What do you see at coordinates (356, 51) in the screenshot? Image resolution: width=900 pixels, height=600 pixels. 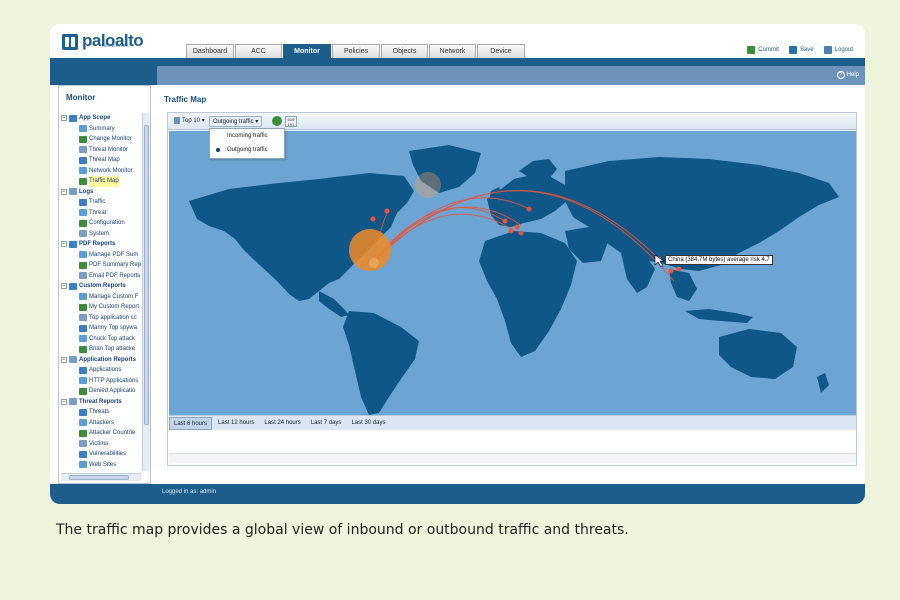 I see `tab-policies: Policies` at bounding box center [356, 51].